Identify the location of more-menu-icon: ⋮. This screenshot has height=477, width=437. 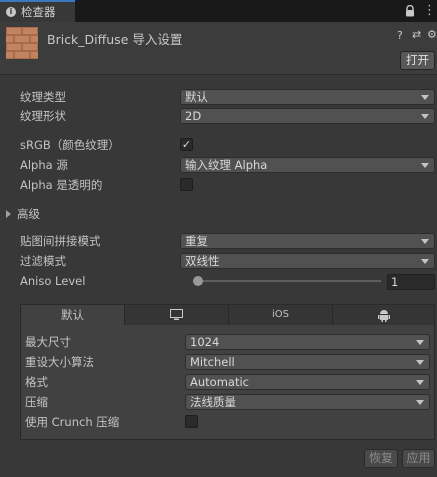
(429, 11).